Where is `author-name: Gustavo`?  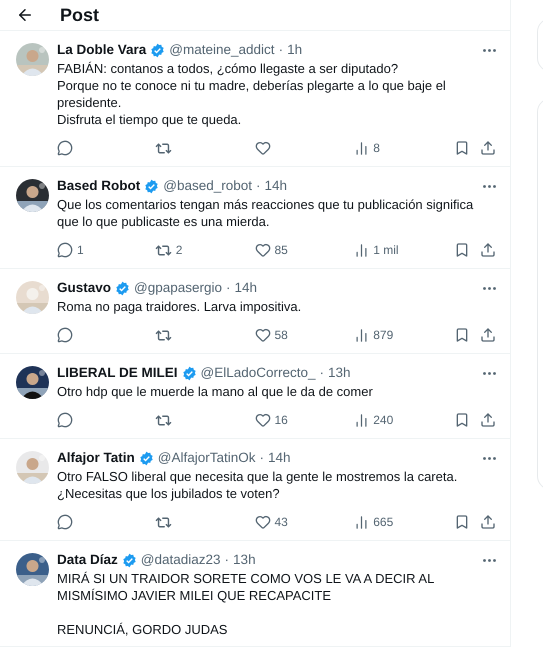
author-name: Gustavo is located at coordinates (84, 288).